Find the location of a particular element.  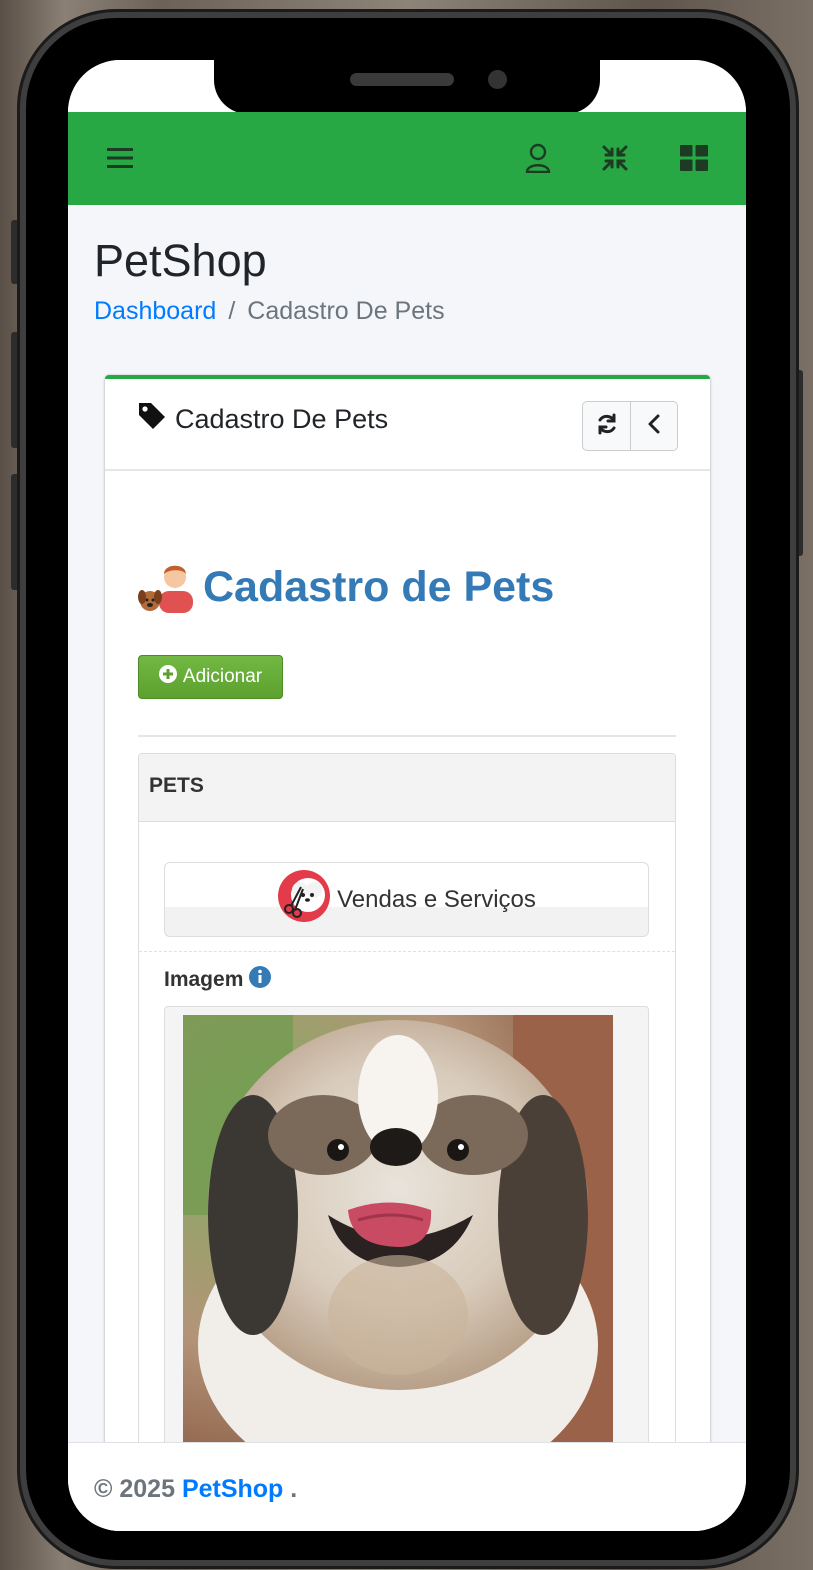

user-icon is located at coordinates (538, 158).